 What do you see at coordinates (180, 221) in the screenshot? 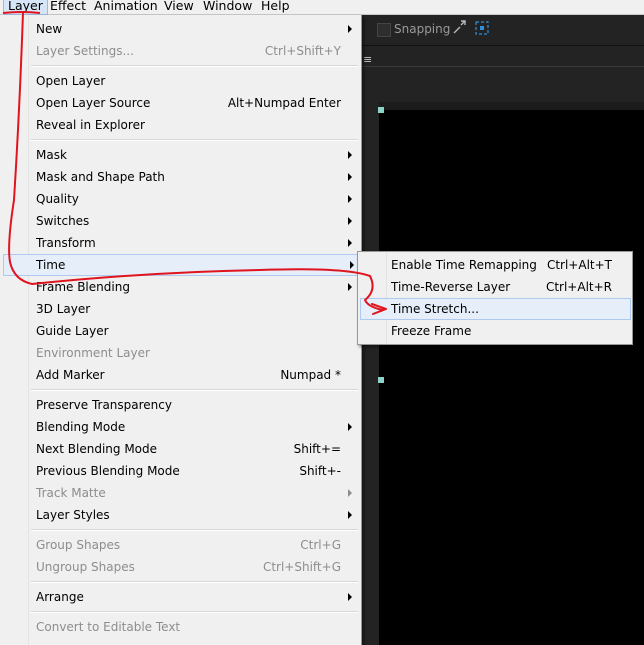
I see `menu-item-switches: Switches` at bounding box center [180, 221].